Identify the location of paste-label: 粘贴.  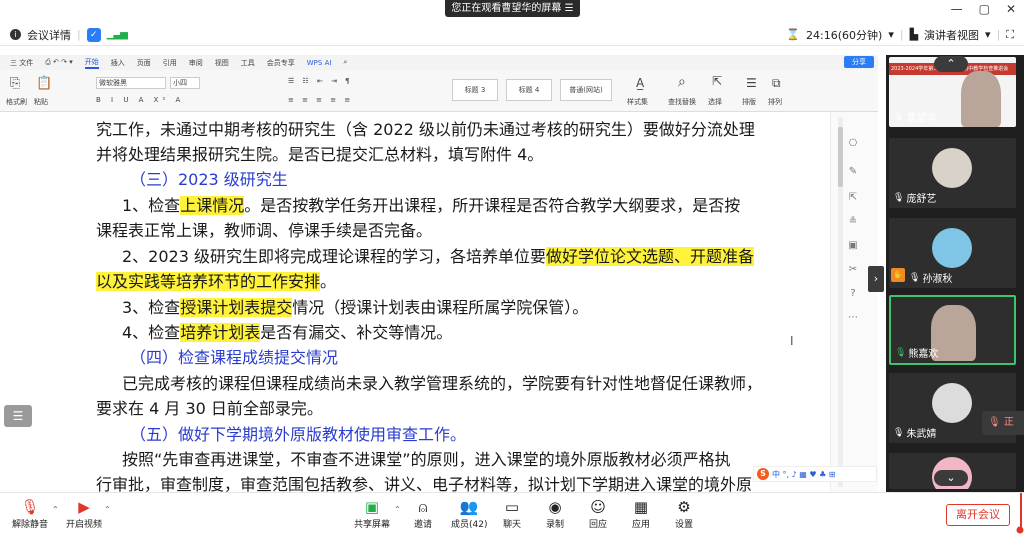
(41, 102).